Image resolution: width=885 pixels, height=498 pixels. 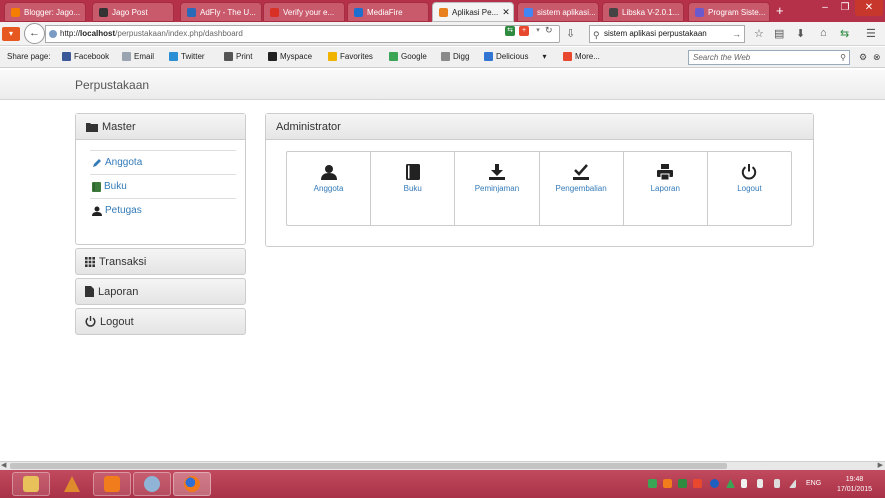 What do you see at coordinates (160, 261) in the screenshot?
I see `transaksi-button: Transaksi` at bounding box center [160, 261].